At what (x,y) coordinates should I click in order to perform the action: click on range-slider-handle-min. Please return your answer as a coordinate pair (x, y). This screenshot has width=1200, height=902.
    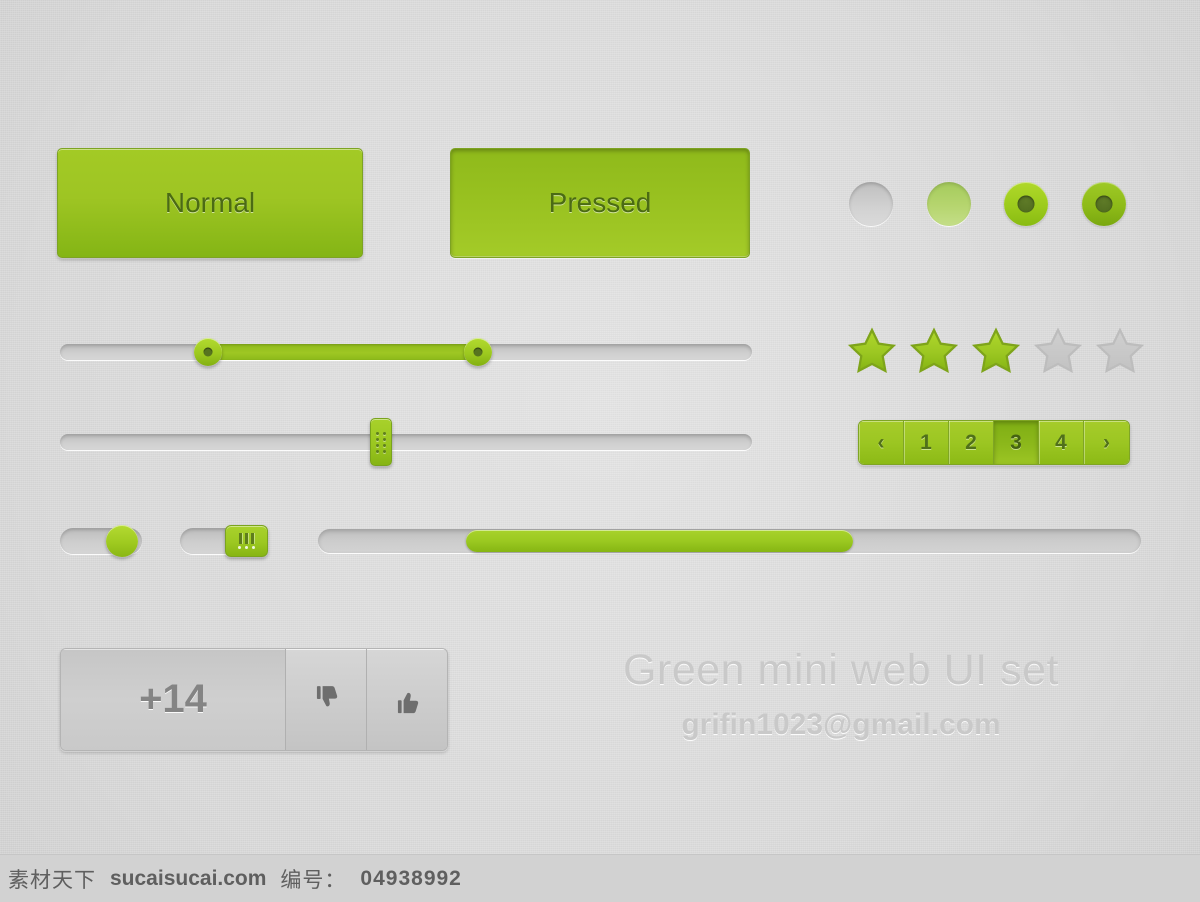
    Looking at the image, I should click on (208, 352).